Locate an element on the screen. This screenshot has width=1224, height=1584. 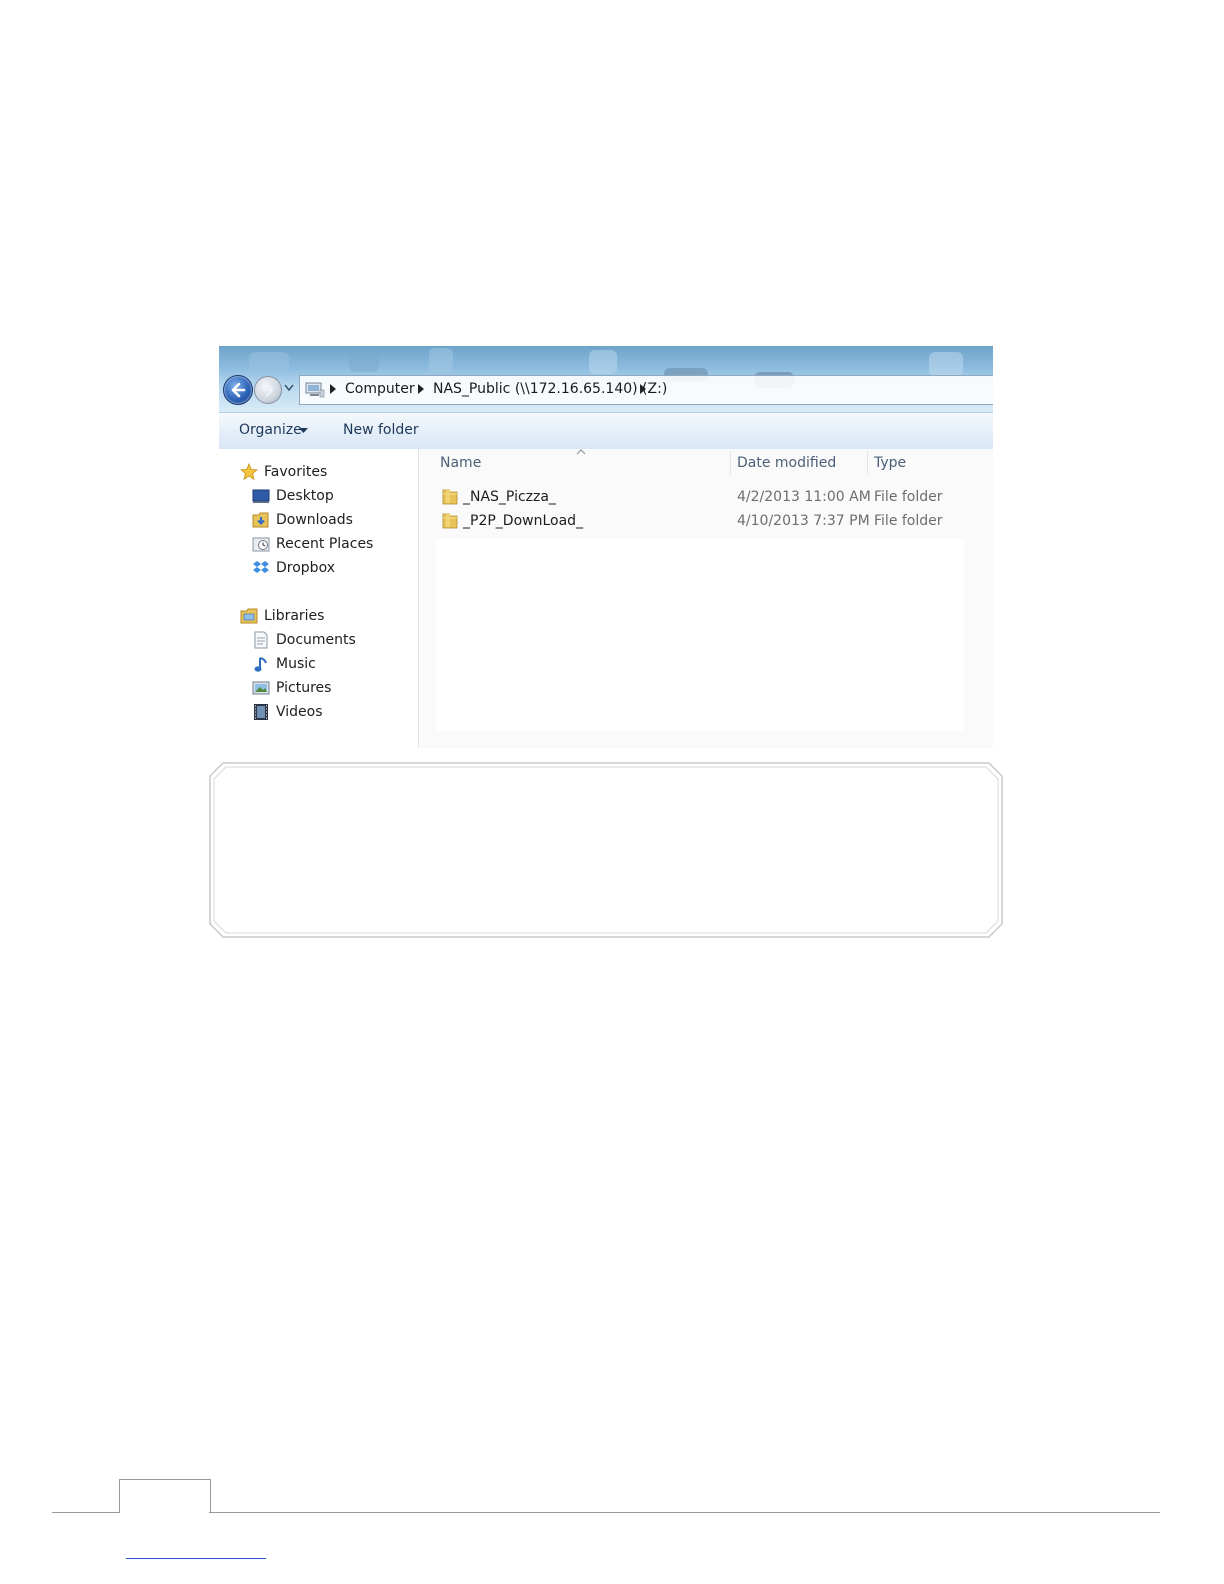
pictures-icon is located at coordinates (261, 688).